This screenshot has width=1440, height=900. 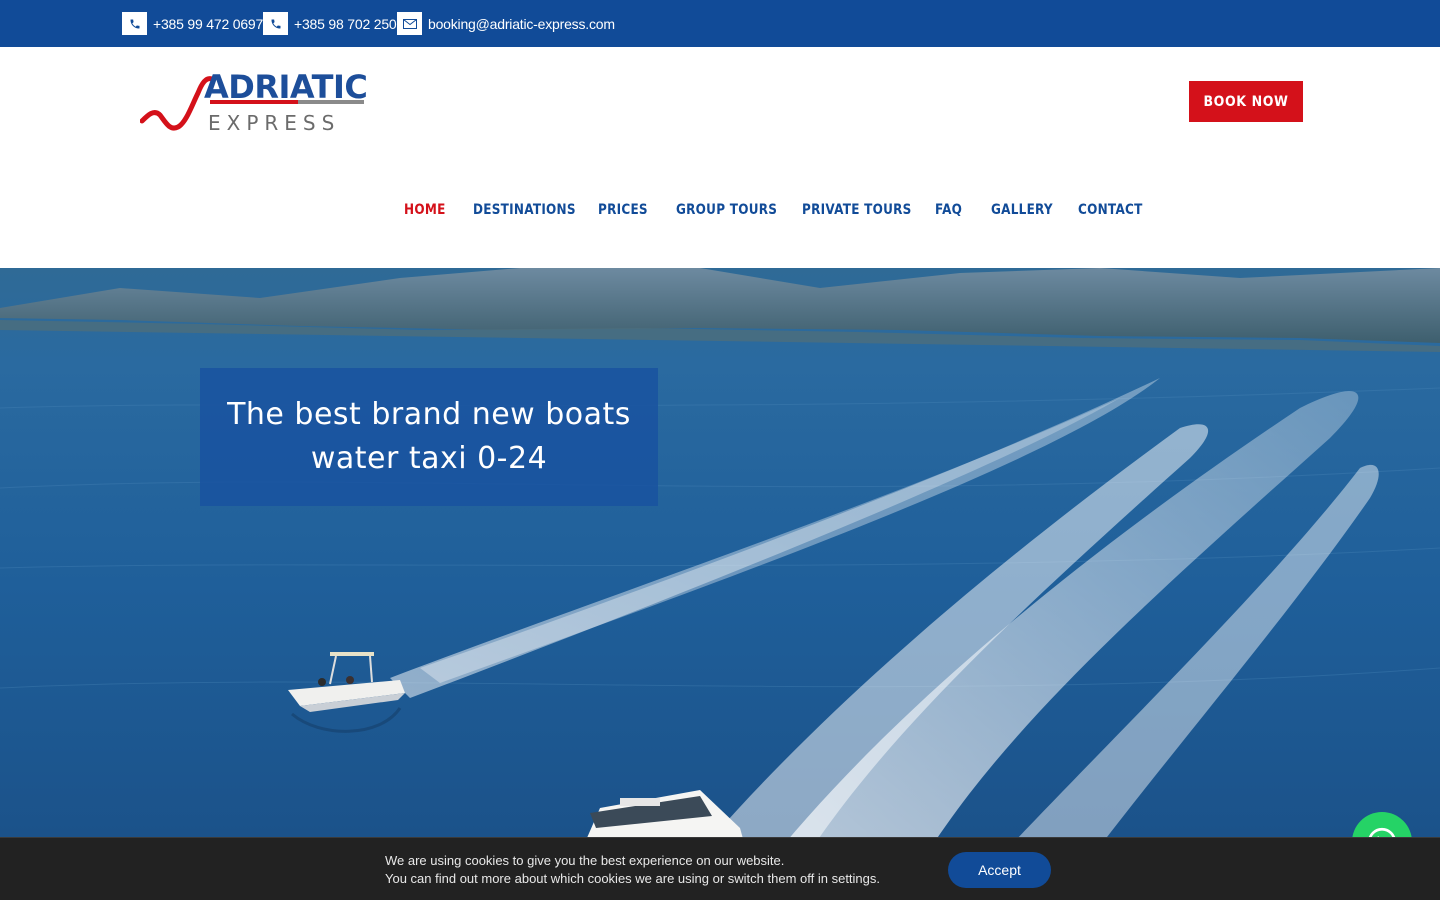 I want to click on nav-private-tours: PRIVATE TOURS, so click(x=857, y=210).